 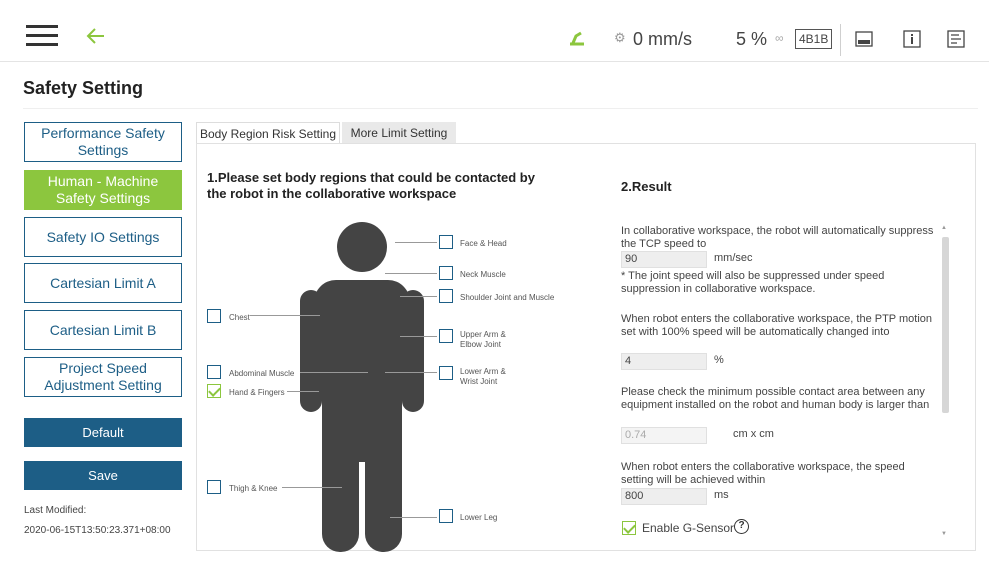 What do you see at coordinates (577, 38) in the screenshot?
I see `robot-status-icon` at bounding box center [577, 38].